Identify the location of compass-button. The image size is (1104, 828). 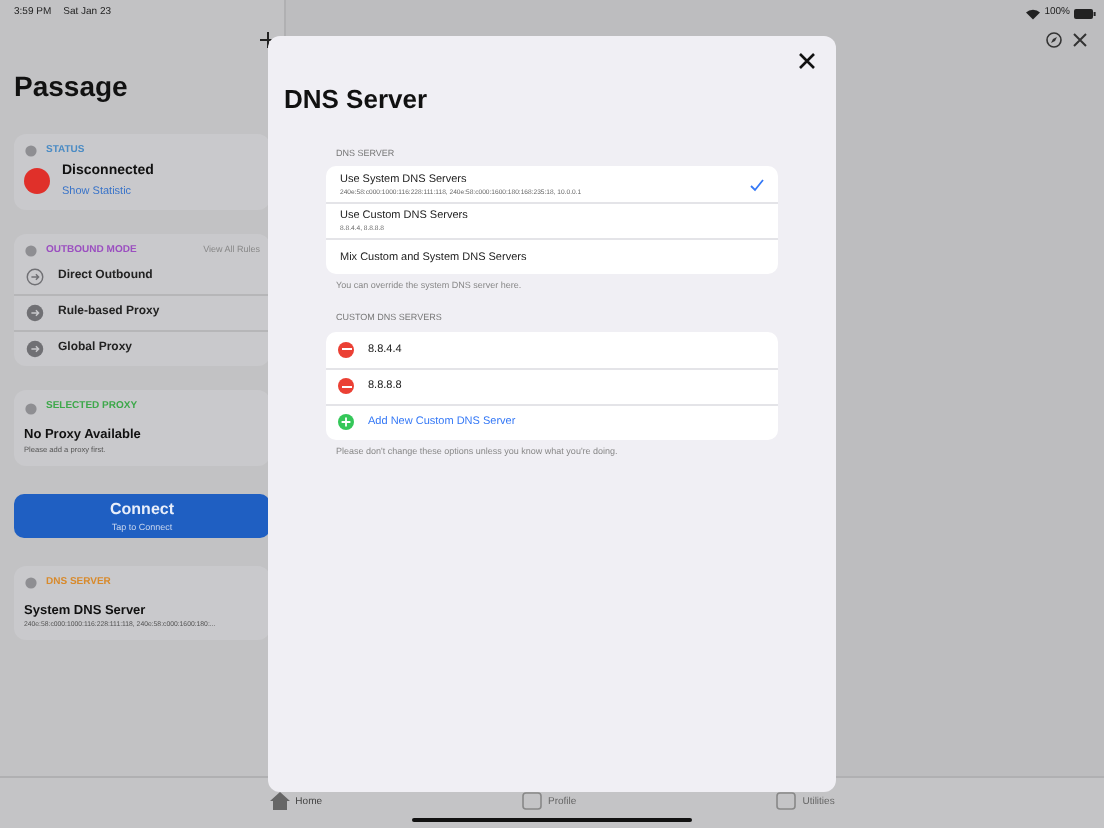
(1054, 39).